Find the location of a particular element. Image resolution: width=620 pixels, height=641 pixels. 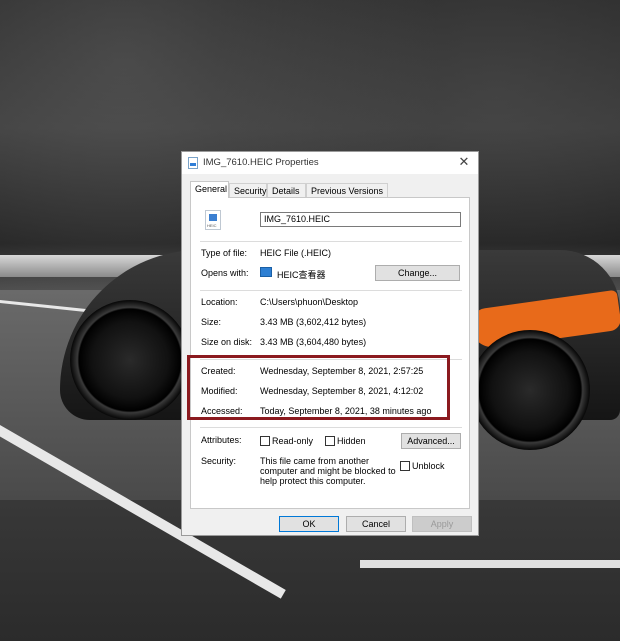

tab-details: Details is located at coordinates (286, 190).